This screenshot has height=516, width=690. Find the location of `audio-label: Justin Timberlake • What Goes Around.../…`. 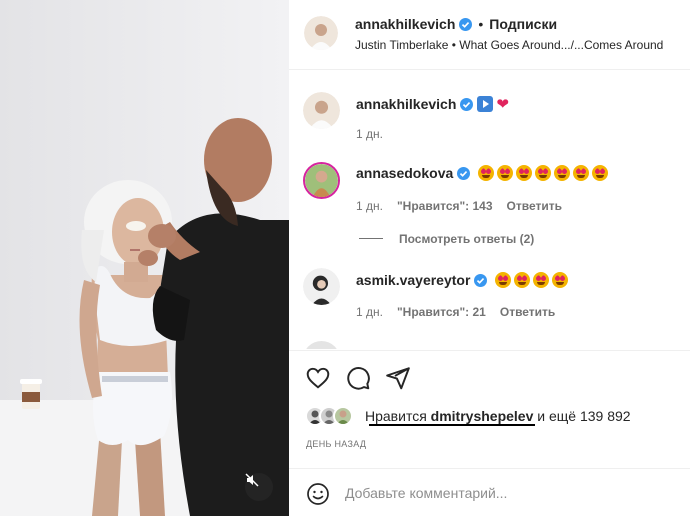

audio-label: Justin Timberlake • What Goes Around.../… is located at coordinates (509, 45).